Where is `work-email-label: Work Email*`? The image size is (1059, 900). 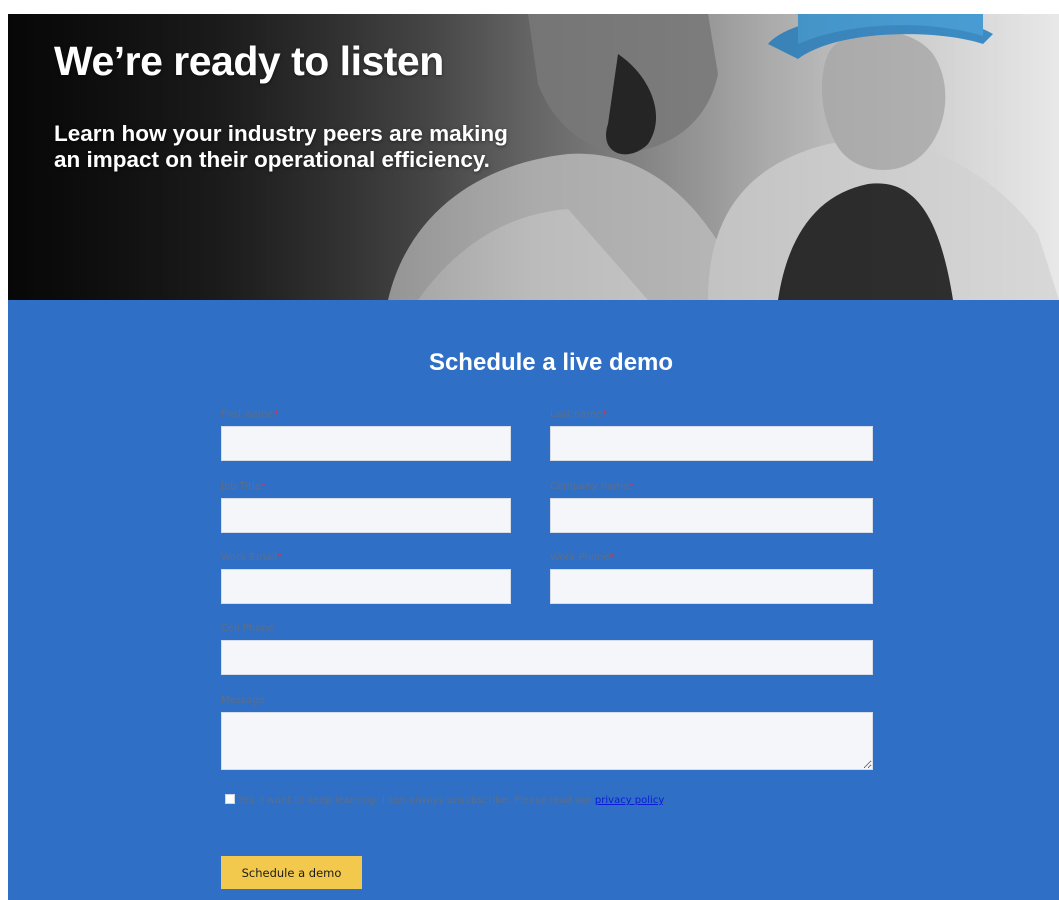 work-email-label: Work Email* is located at coordinates (366, 558).